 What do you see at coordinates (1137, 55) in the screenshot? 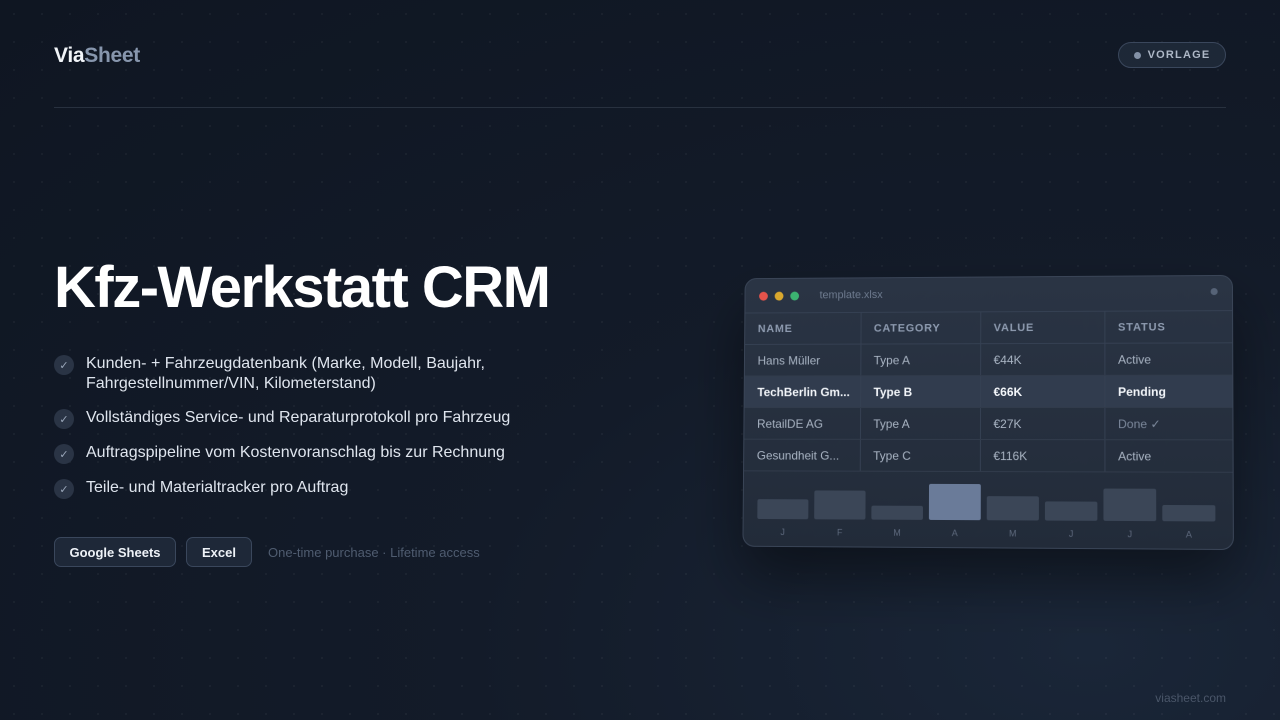
I see `badge-dot-icon` at bounding box center [1137, 55].